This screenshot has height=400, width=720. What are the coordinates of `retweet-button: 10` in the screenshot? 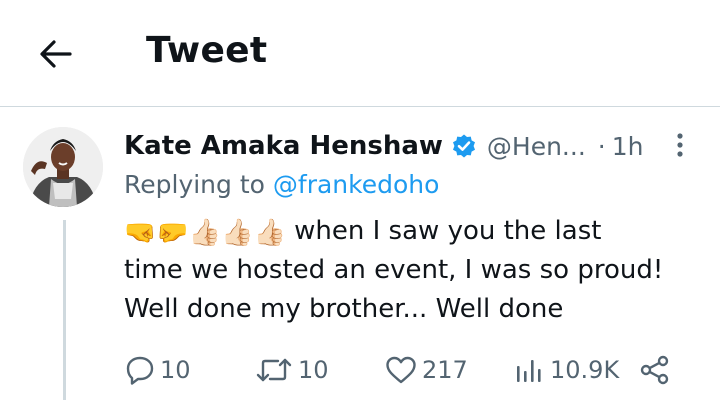 It's located at (291, 370).